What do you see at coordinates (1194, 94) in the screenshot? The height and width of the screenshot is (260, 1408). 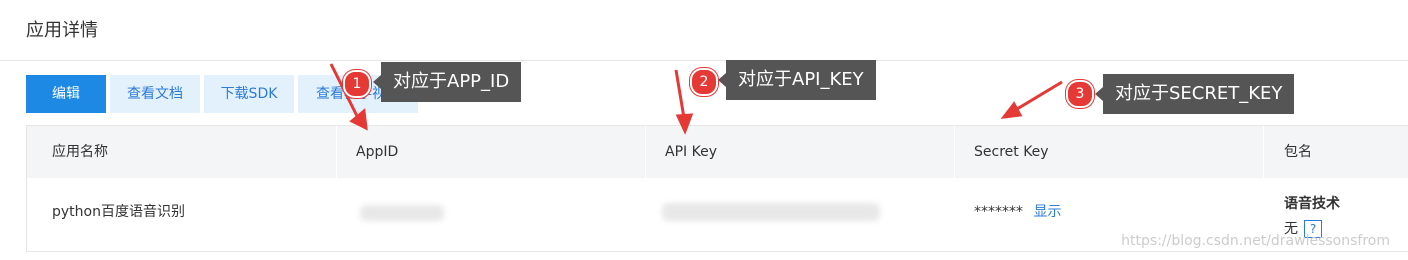 I see `annotation-label-secret-key: 对应于SECRET_KEY` at bounding box center [1194, 94].